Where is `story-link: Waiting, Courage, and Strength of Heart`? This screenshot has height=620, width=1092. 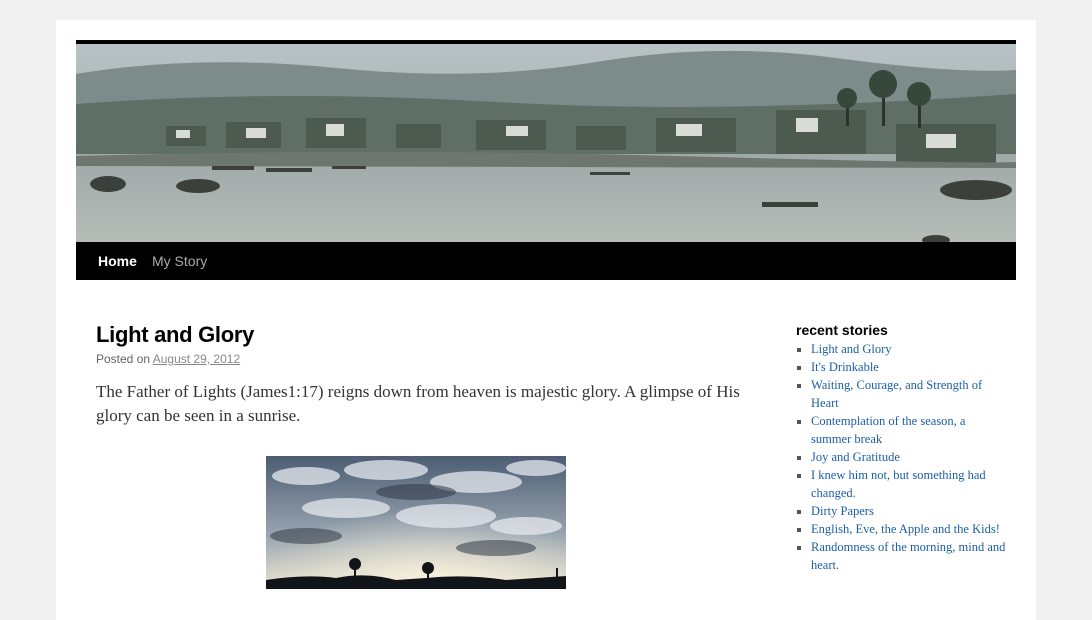
story-link: Waiting, Courage, and Strength of Heart is located at coordinates (896, 394).